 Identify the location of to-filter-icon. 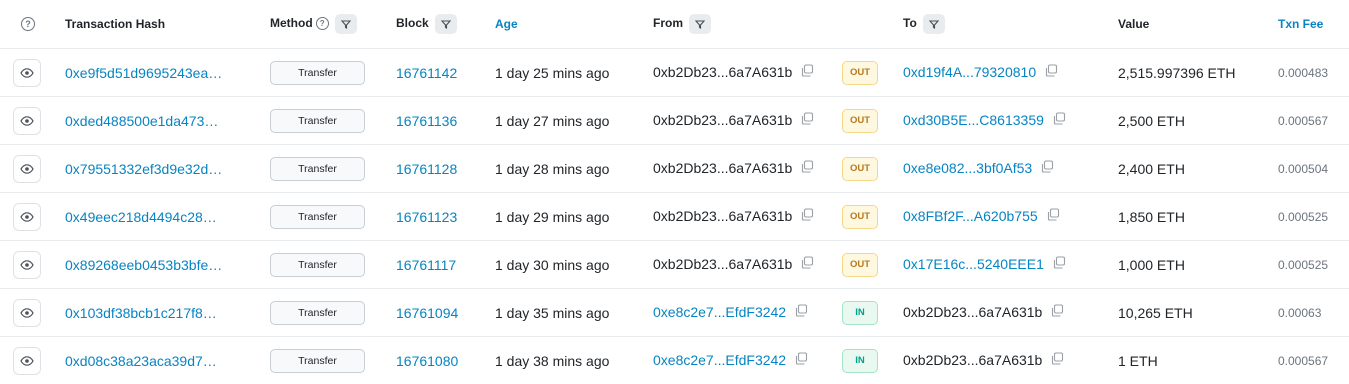
(933, 24).